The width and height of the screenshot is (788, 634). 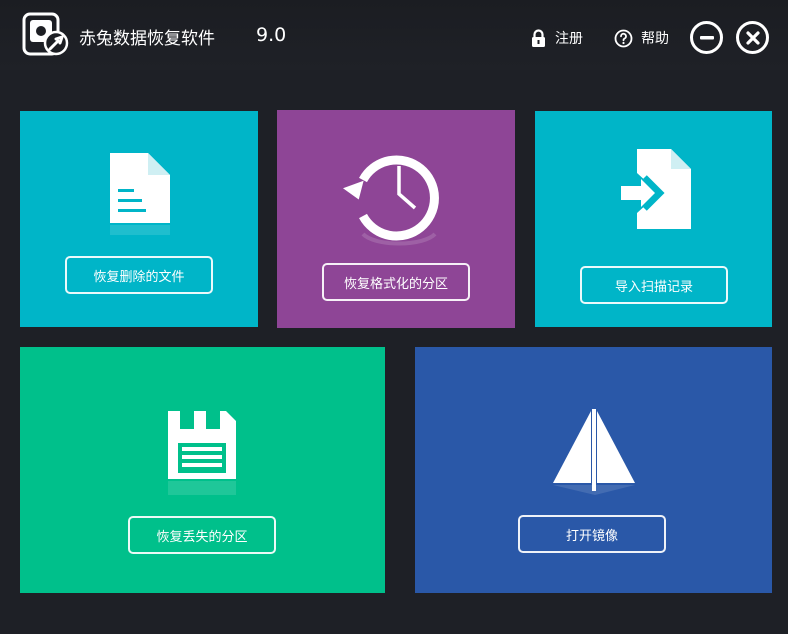 I want to click on app-title: 赤兔数据恢复软件, so click(x=147, y=39).